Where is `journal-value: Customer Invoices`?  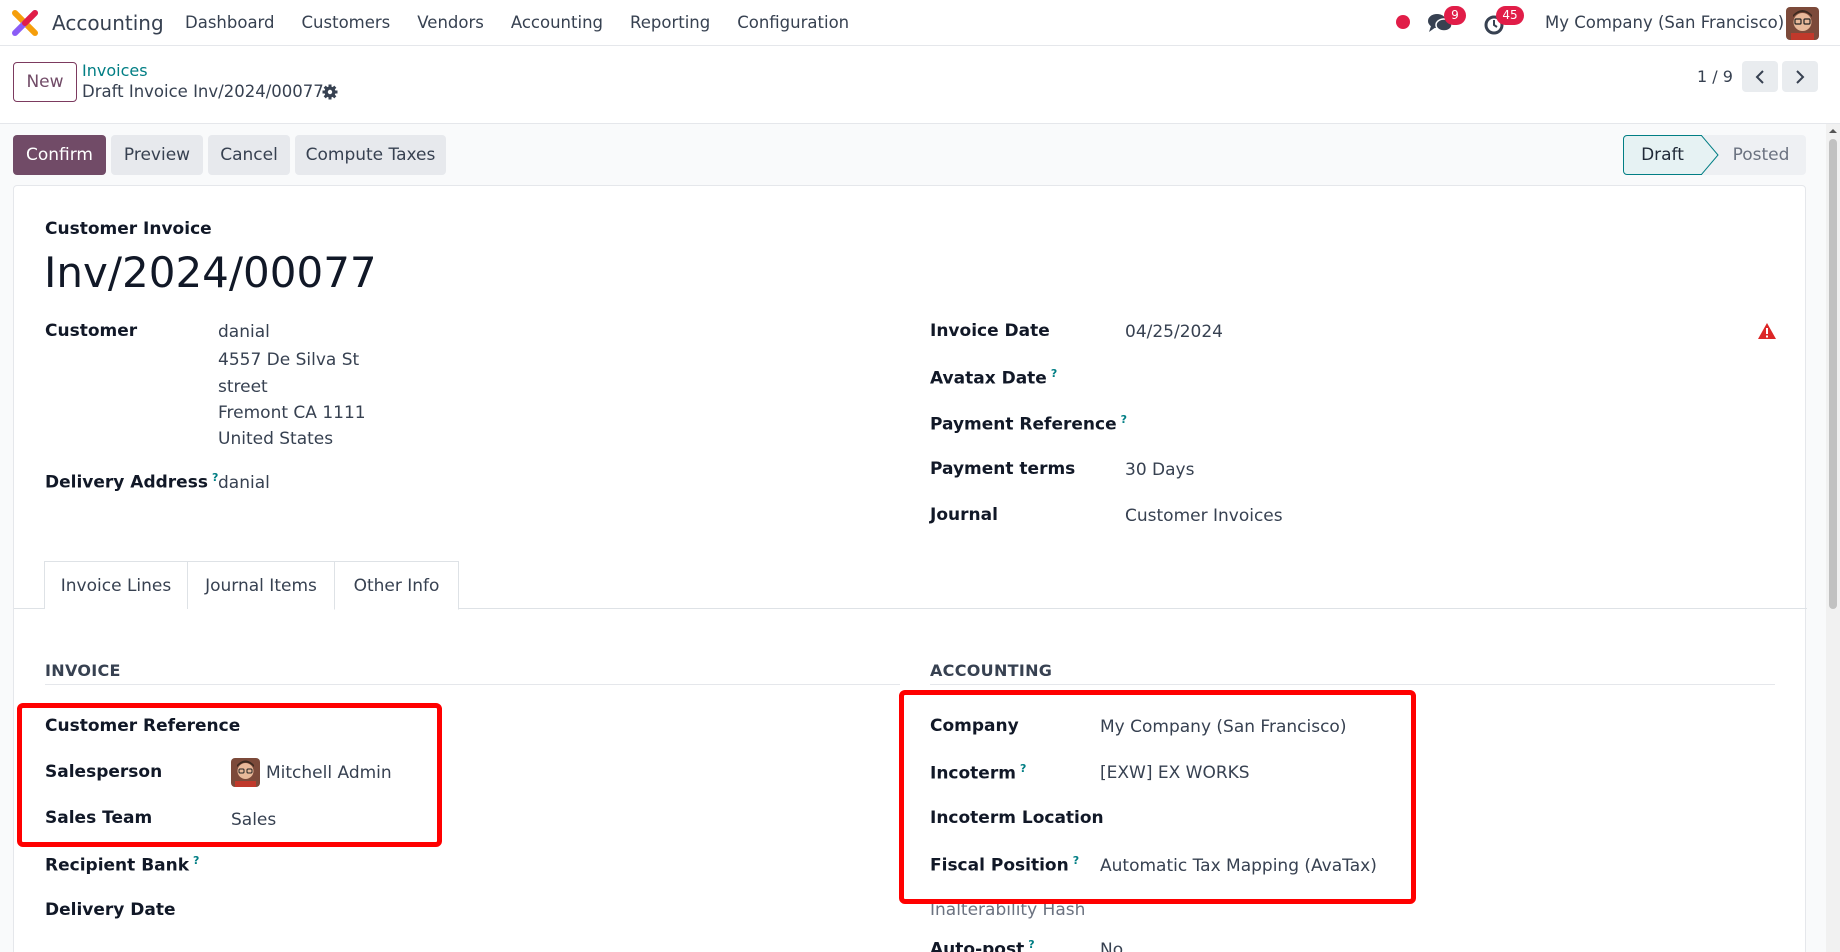
journal-value: Customer Invoices is located at coordinates (1204, 516).